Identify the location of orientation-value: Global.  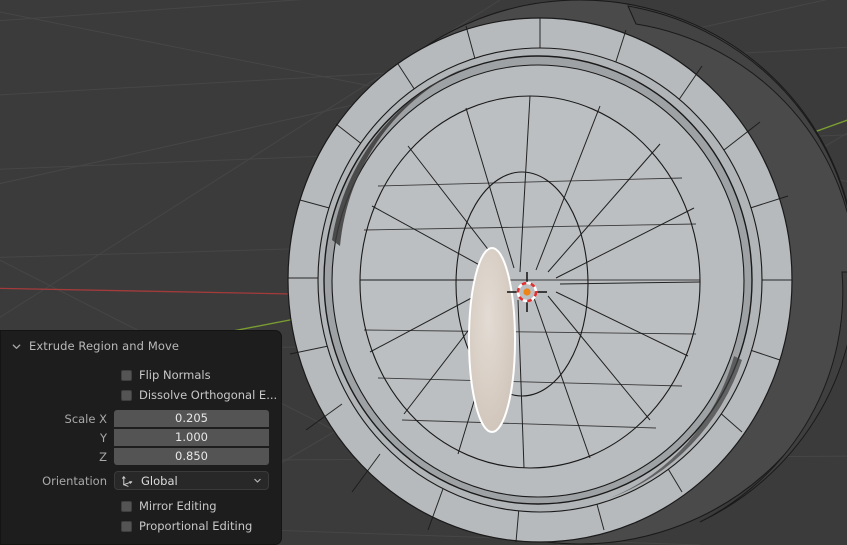
(159, 480).